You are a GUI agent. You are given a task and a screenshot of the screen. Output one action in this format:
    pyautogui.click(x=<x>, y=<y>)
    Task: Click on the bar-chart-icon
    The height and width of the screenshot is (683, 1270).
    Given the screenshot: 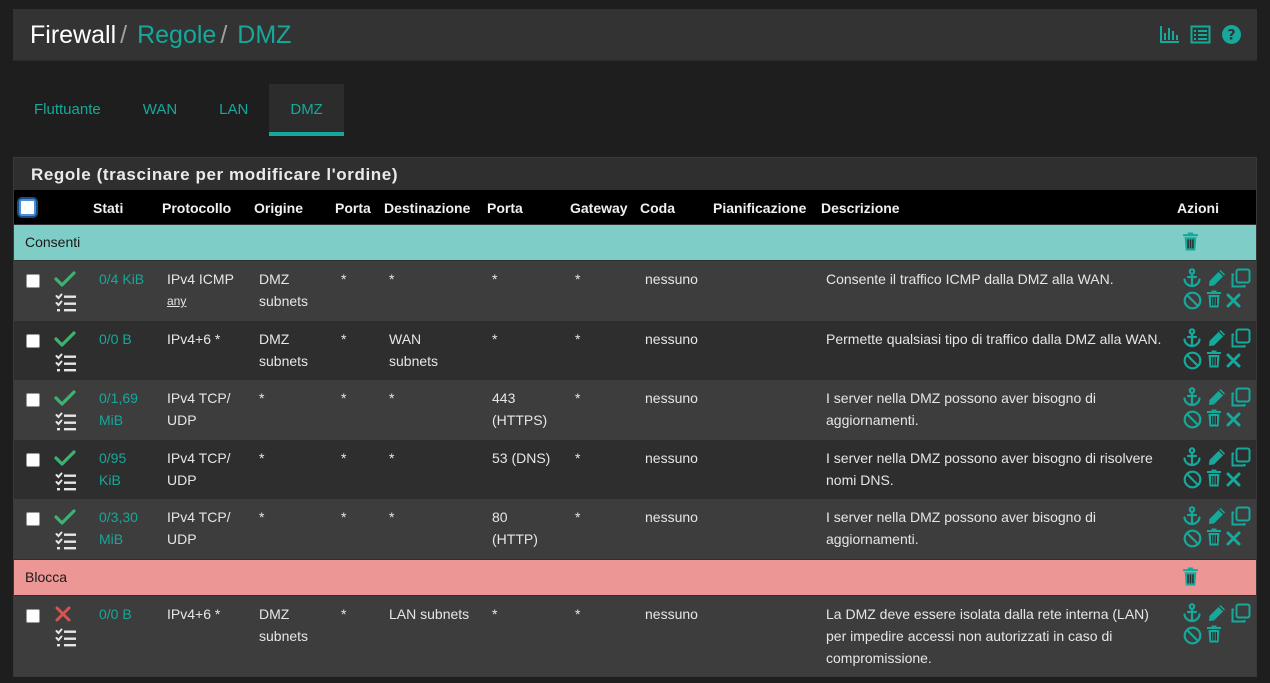 What is the action you would take?
    pyautogui.click(x=1169, y=34)
    